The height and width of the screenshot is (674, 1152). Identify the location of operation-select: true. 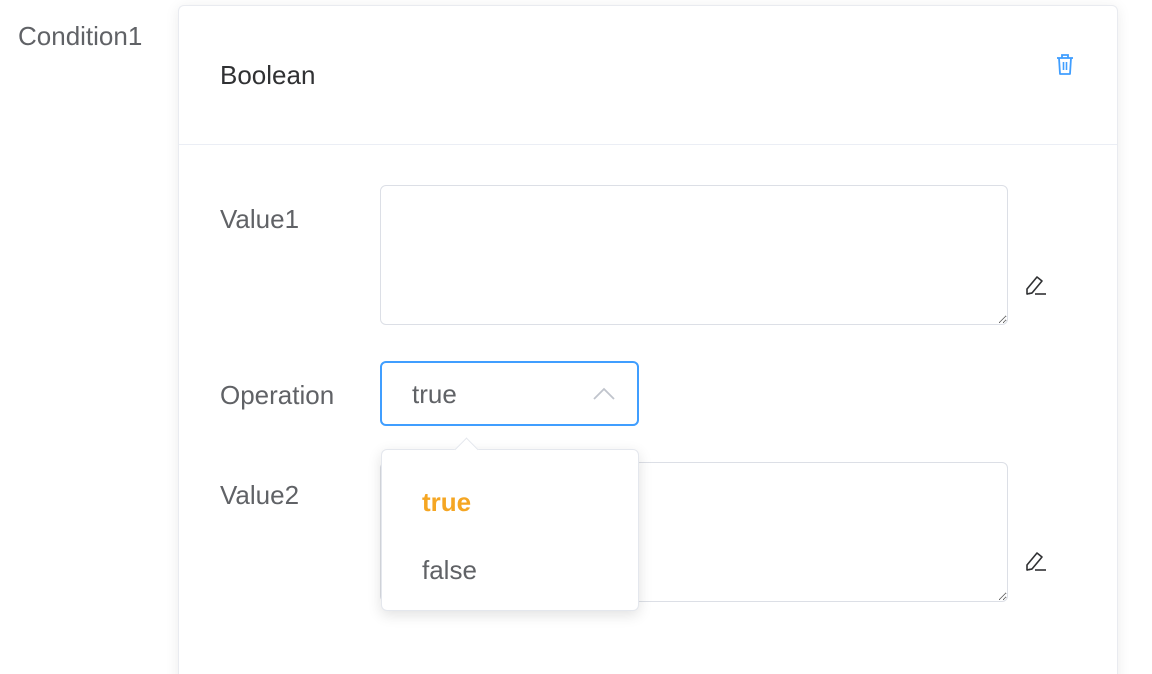
(509, 393).